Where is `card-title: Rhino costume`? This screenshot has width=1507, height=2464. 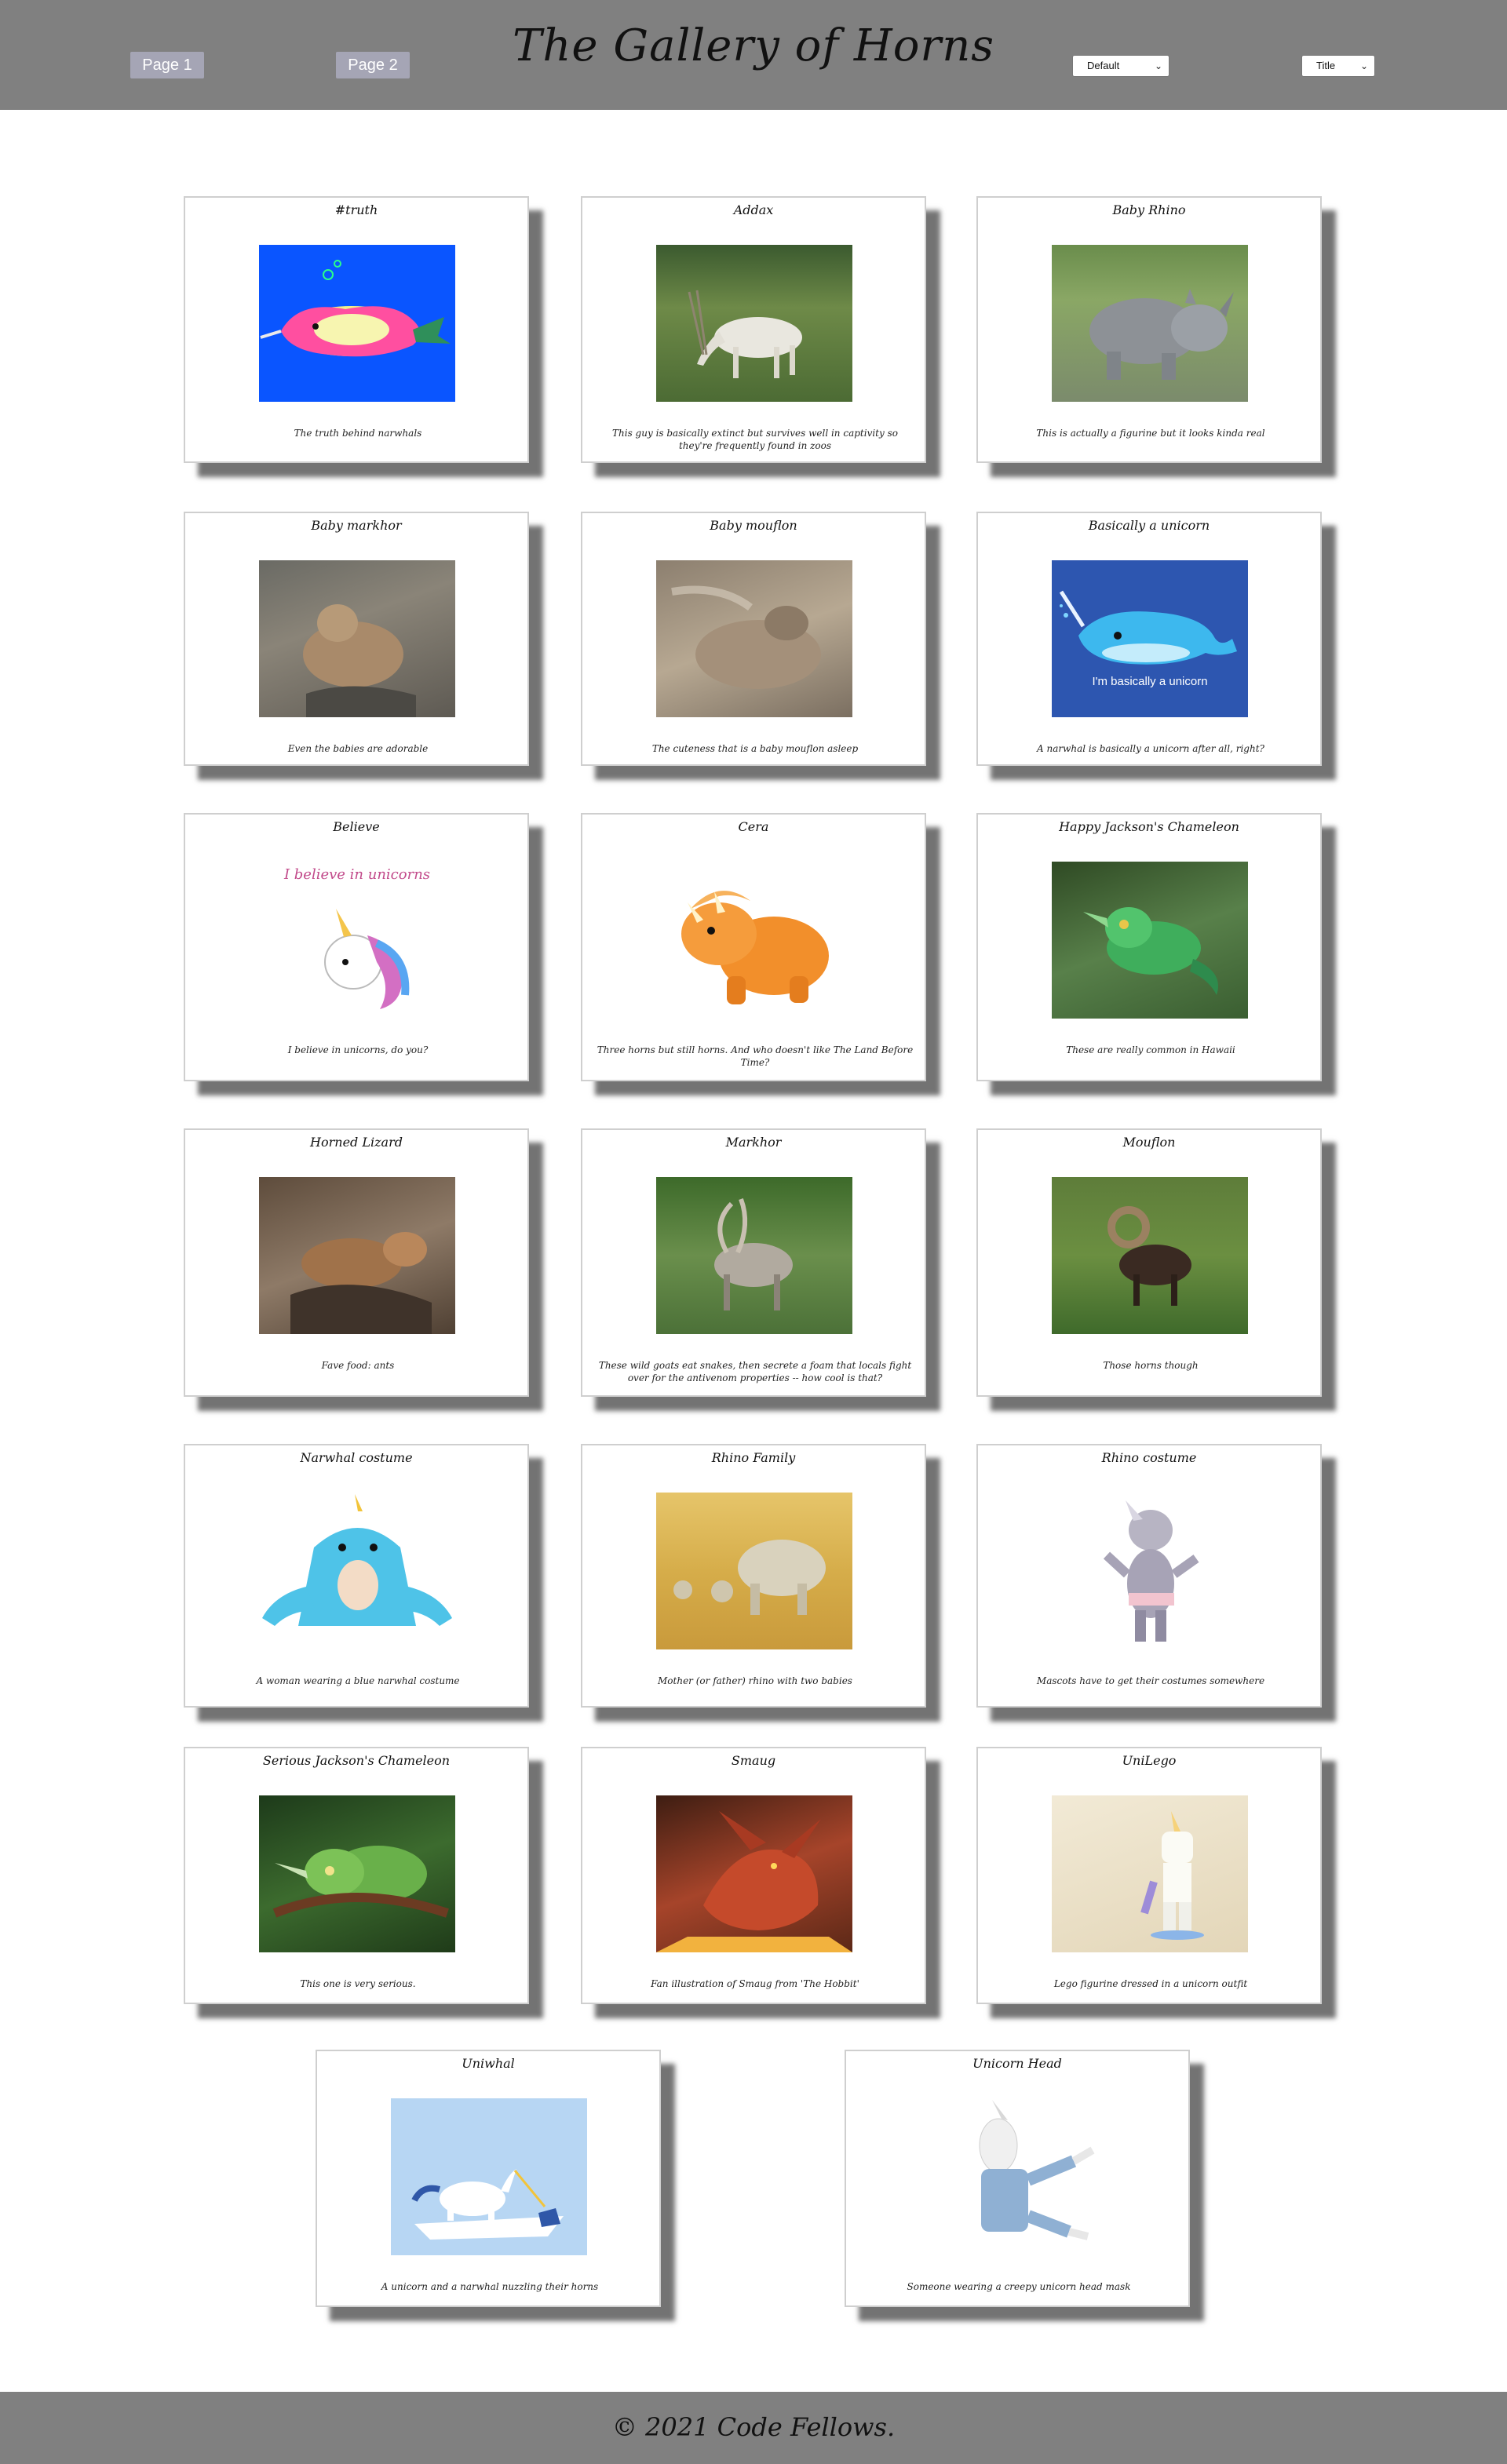 card-title: Rhino costume is located at coordinates (1149, 1457).